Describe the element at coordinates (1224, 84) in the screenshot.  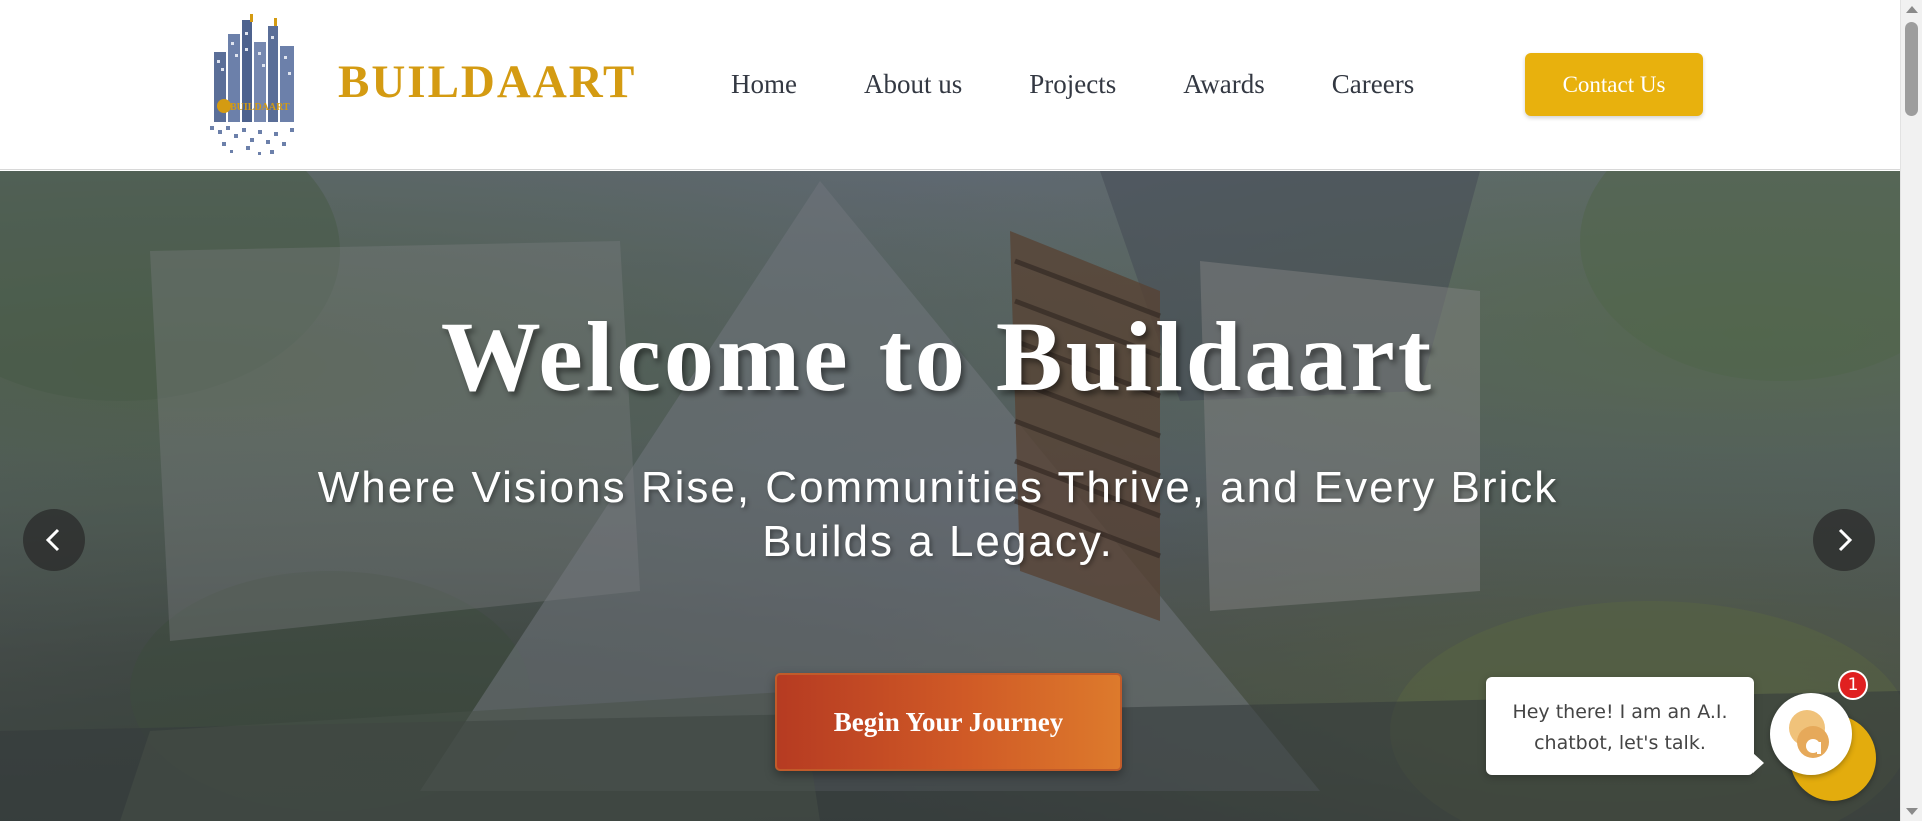
I see `nav-awards: Awards` at that location.